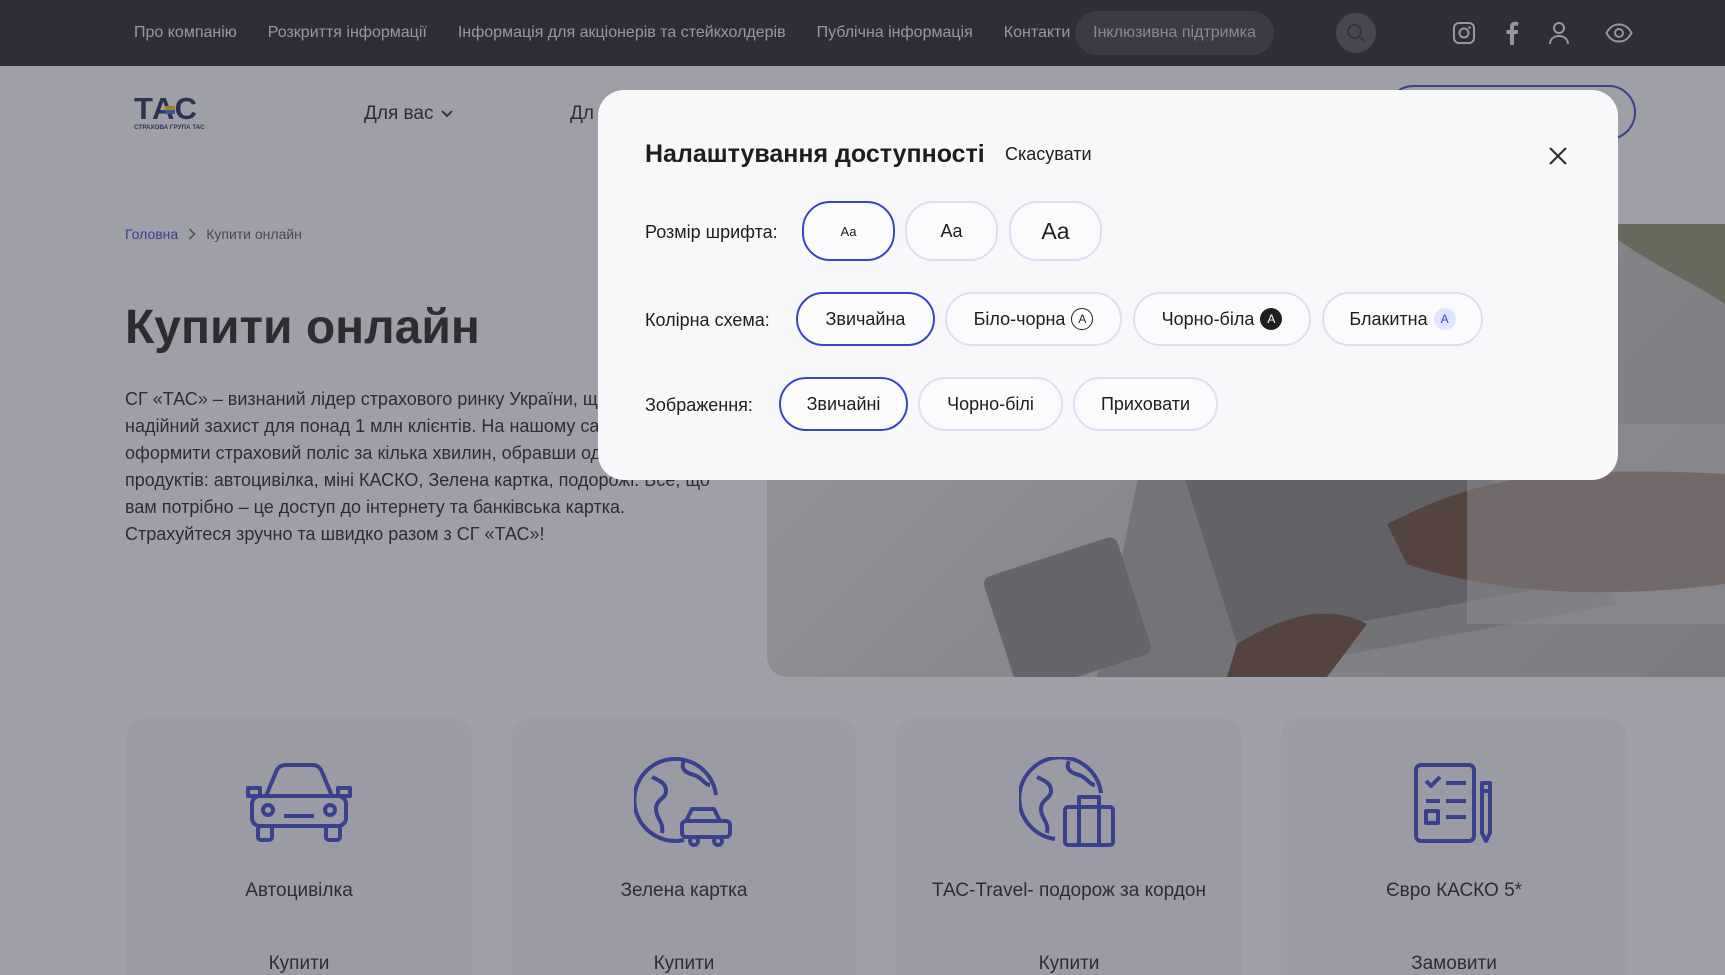 Image resolution: width=1725 pixels, height=975 pixels. Describe the element at coordinates (815, 154) in the screenshot. I see `modal-title: Налаштування доступності` at that location.